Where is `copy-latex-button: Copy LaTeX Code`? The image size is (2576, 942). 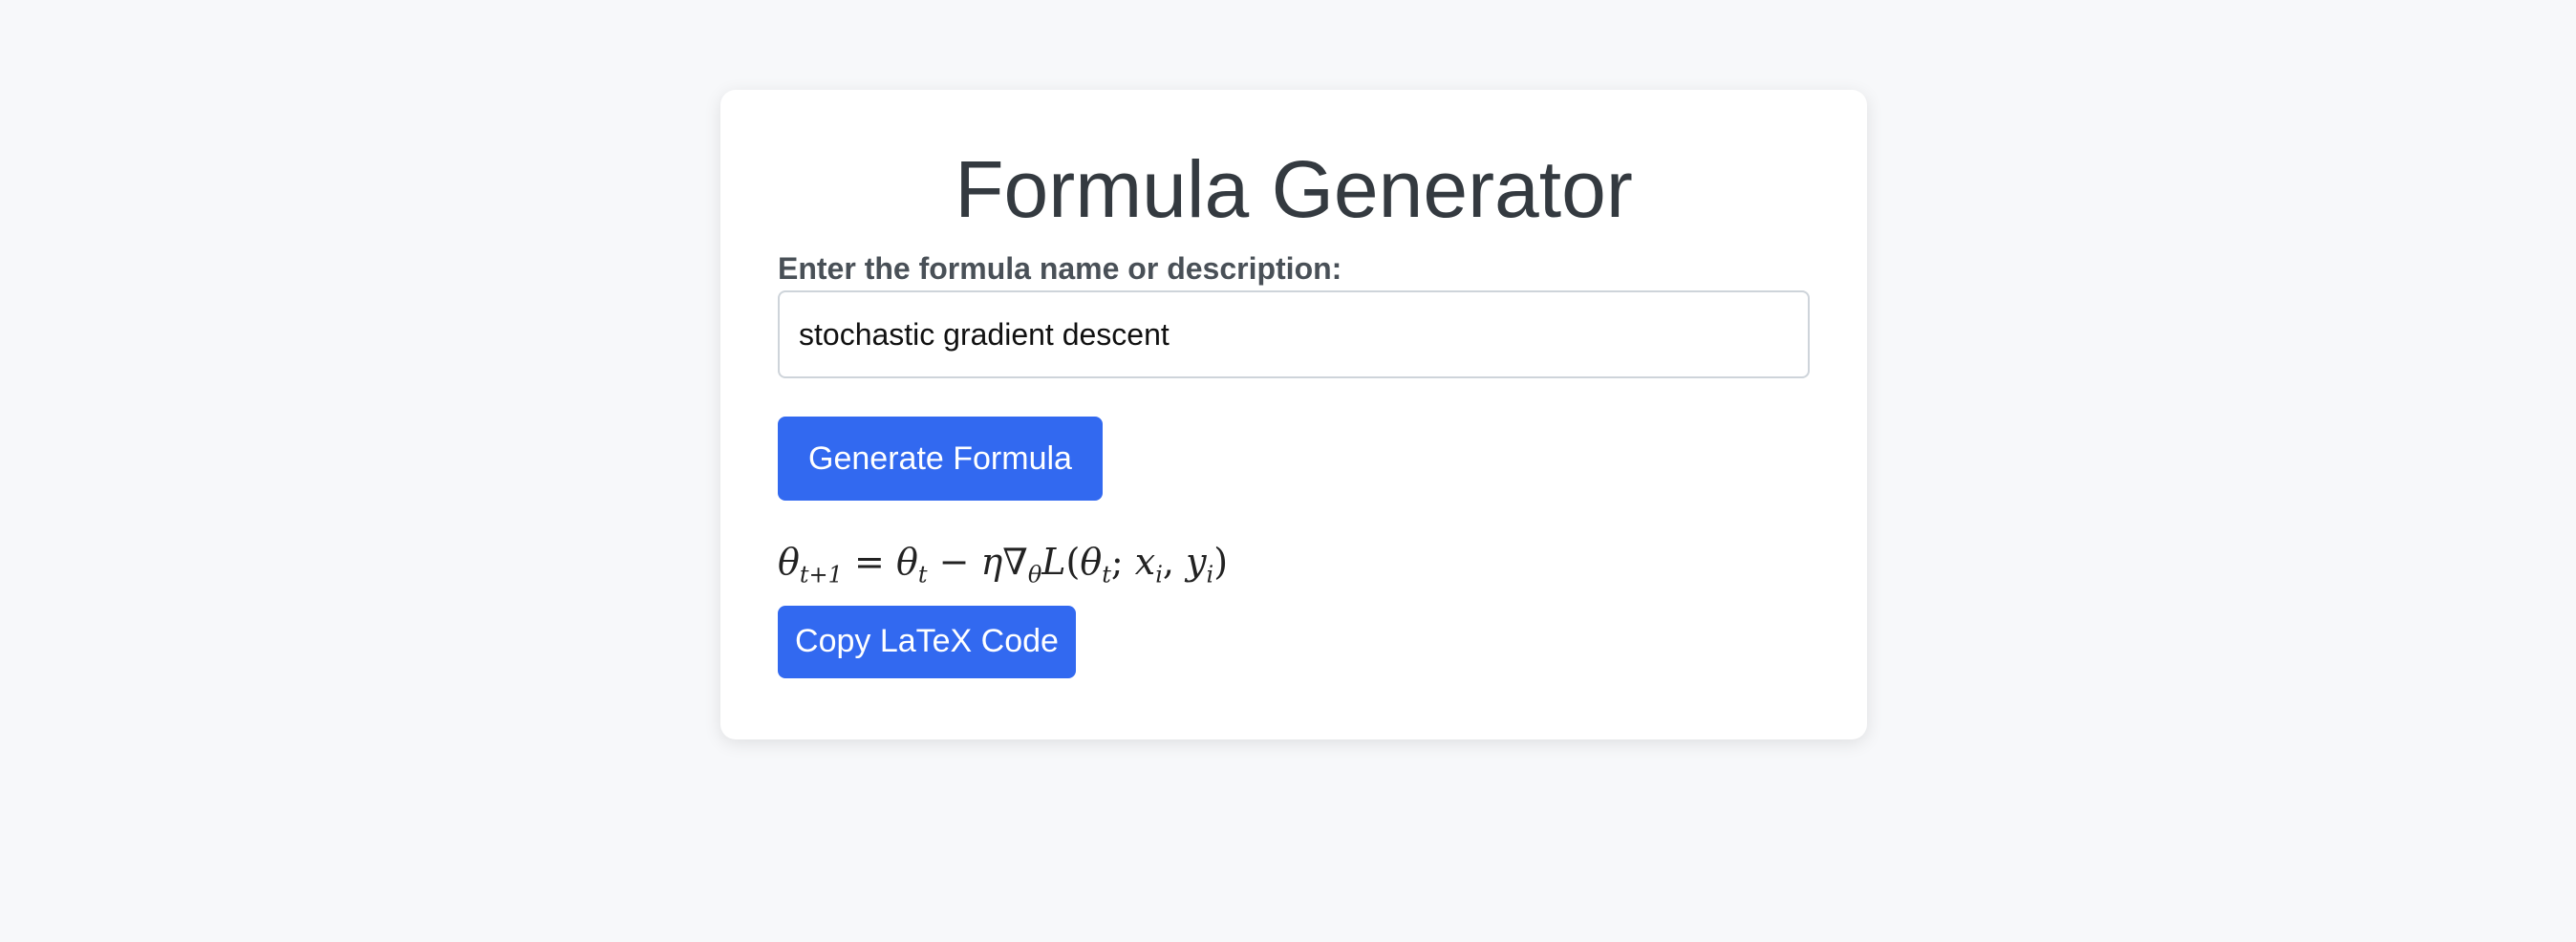 copy-latex-button: Copy LaTeX Code is located at coordinates (927, 641).